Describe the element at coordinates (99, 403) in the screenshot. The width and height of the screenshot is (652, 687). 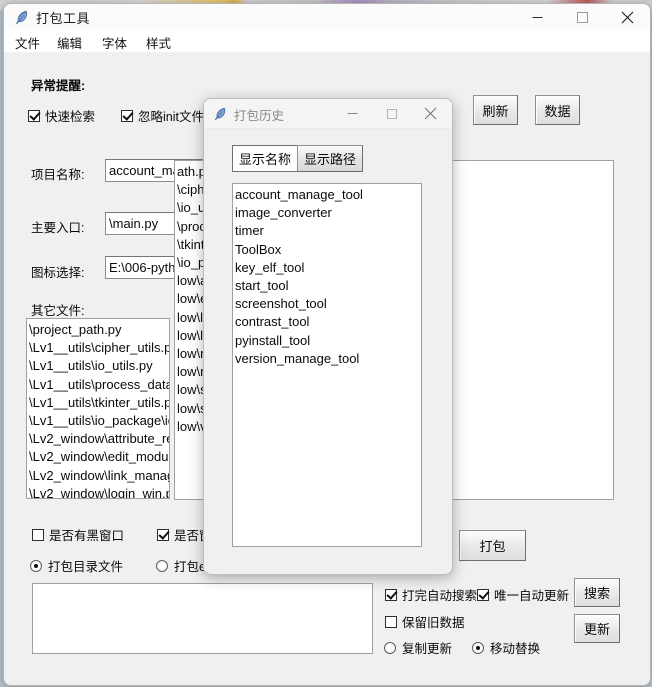
I see `list-item: \Lv1__utils\tkinter_utils.py` at that location.